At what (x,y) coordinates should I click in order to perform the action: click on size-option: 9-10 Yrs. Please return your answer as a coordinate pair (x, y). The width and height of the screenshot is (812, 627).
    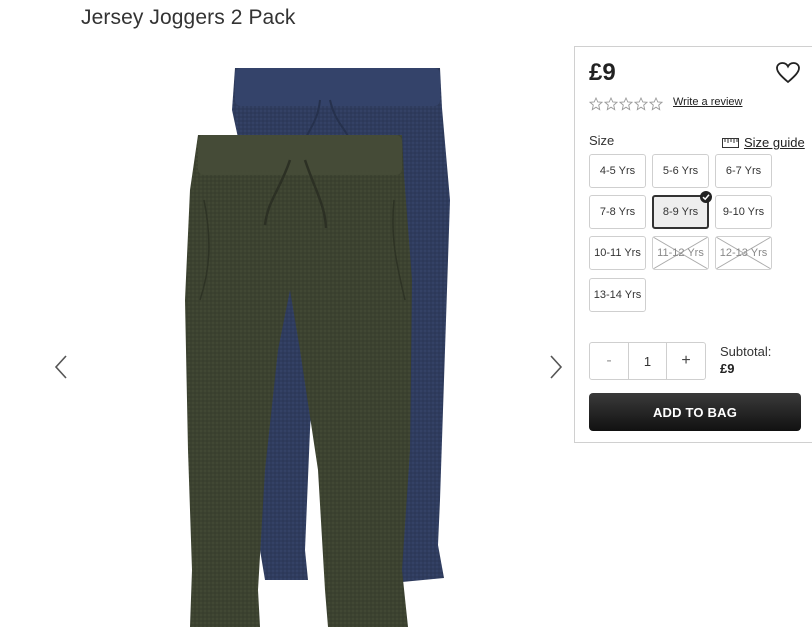
    Looking at the image, I should click on (743, 212).